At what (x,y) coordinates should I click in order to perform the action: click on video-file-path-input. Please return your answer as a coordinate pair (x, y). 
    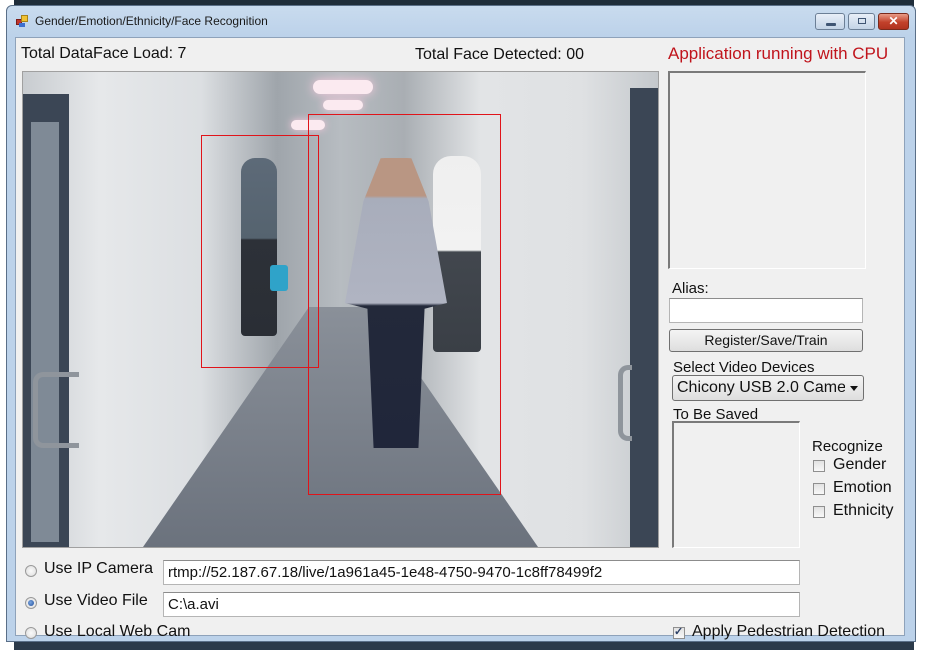
    Looking at the image, I should click on (481, 604).